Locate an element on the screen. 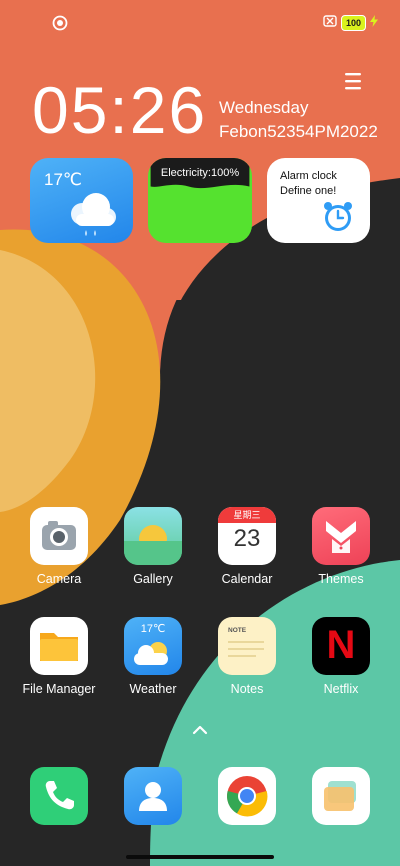 Image resolution: width=400 pixels, height=866 pixels. battery-widget: Electricity:100% is located at coordinates (200, 200).